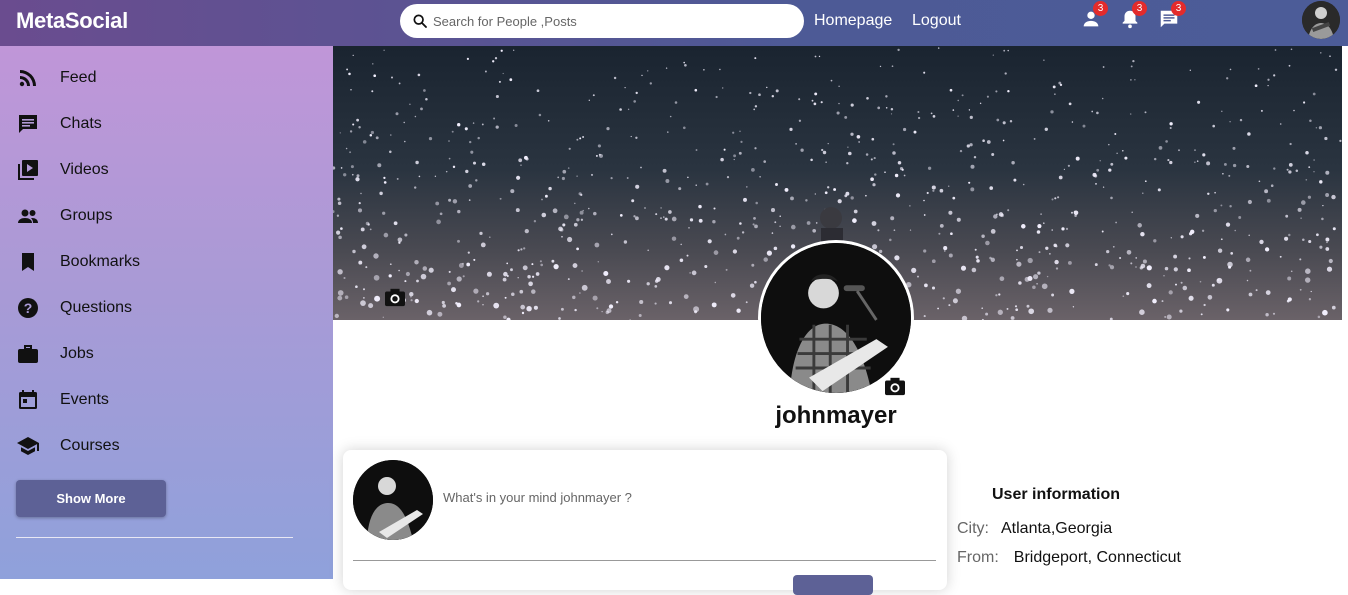 The width and height of the screenshot is (1348, 595). I want to click on search-bar, so click(602, 21).